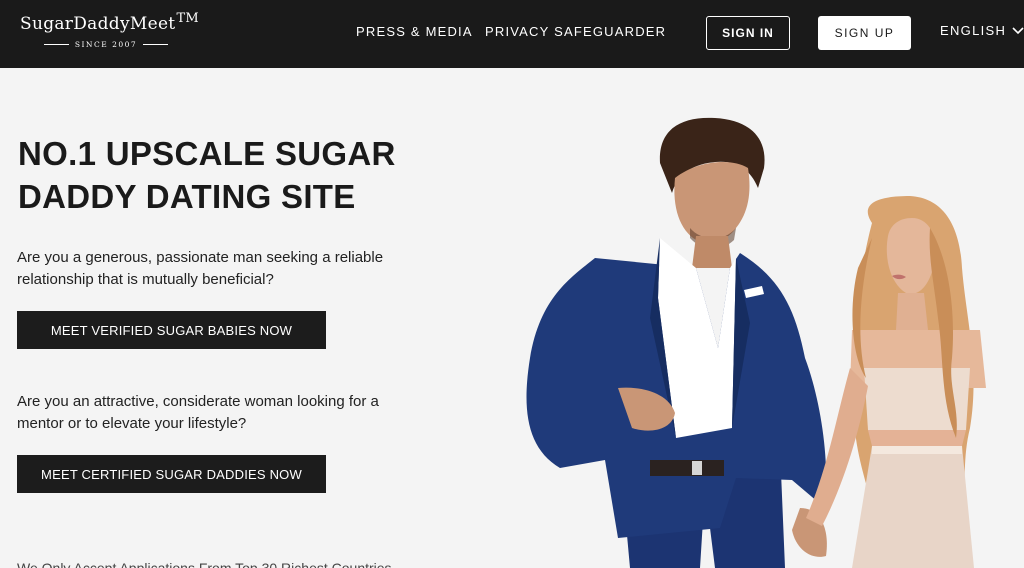 Image resolution: width=1024 pixels, height=568 pixels. I want to click on logo-rule-right, so click(156, 44).